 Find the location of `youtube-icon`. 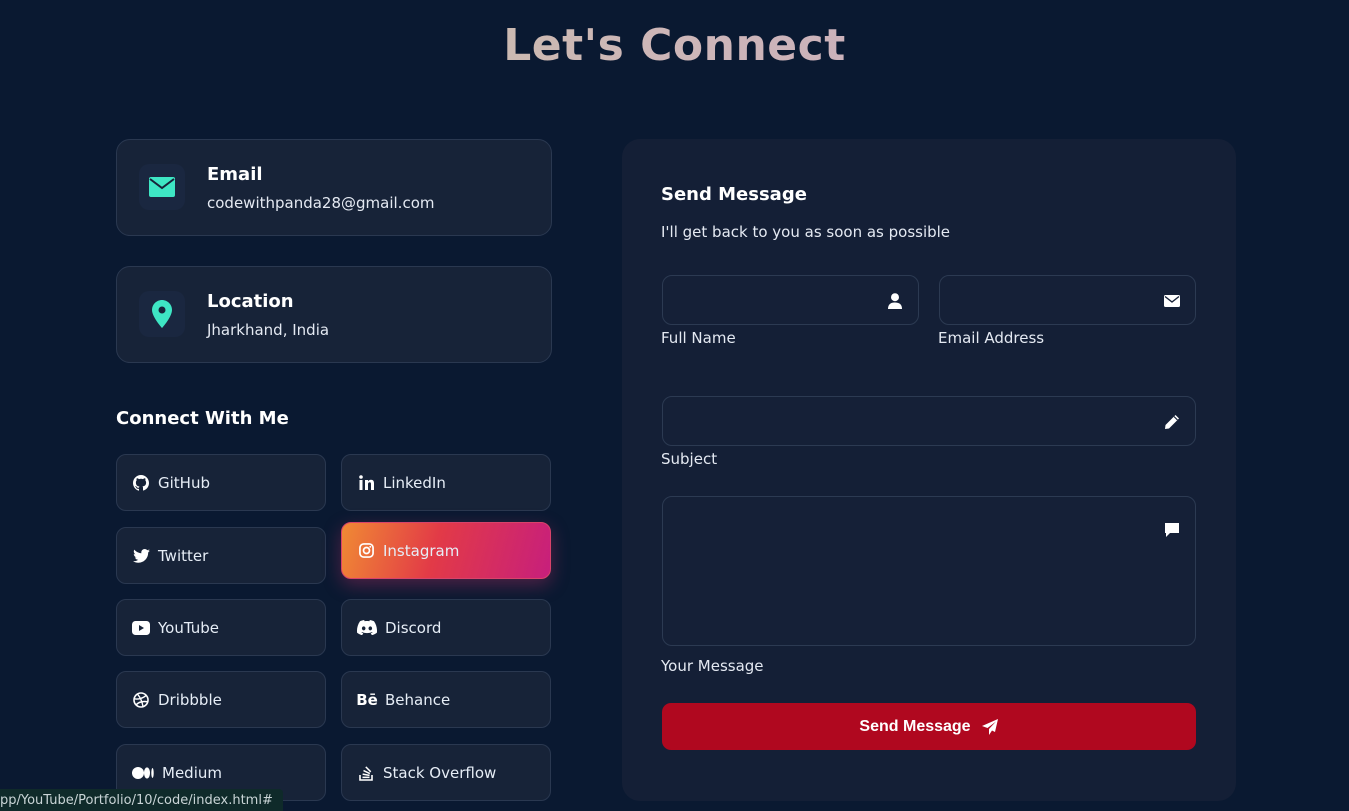

youtube-icon is located at coordinates (141, 628).